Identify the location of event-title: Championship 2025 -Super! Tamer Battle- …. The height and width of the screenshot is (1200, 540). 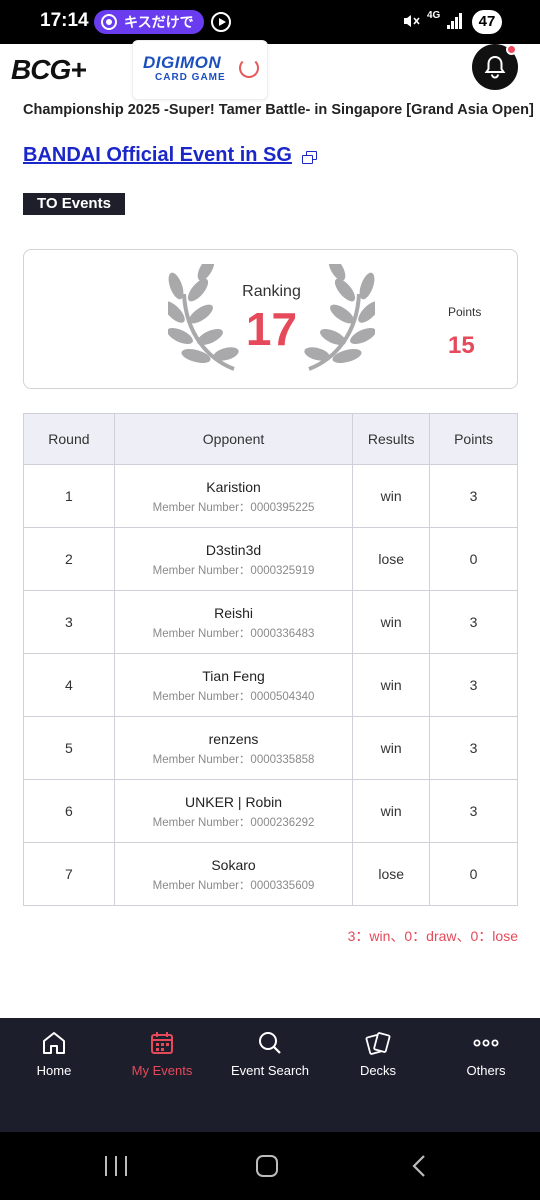
(278, 110).